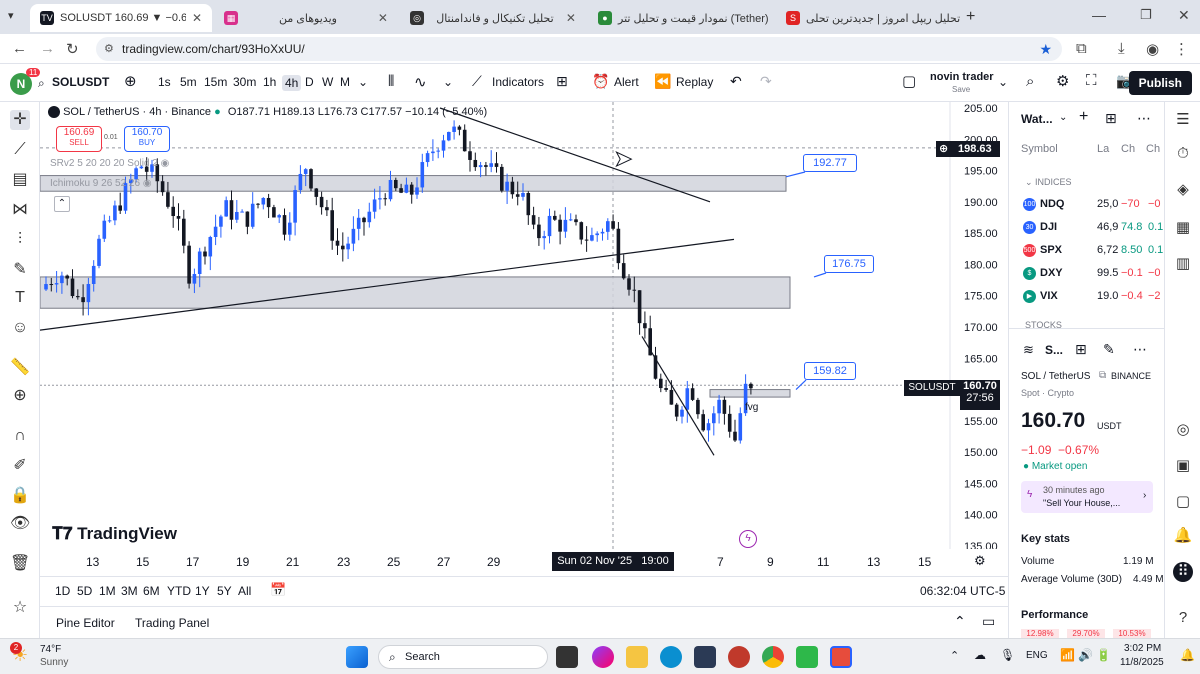 This screenshot has height=674, width=1200. What do you see at coordinates (165, 163) in the screenshot?
I see `eye-icon: ◉` at bounding box center [165, 163].